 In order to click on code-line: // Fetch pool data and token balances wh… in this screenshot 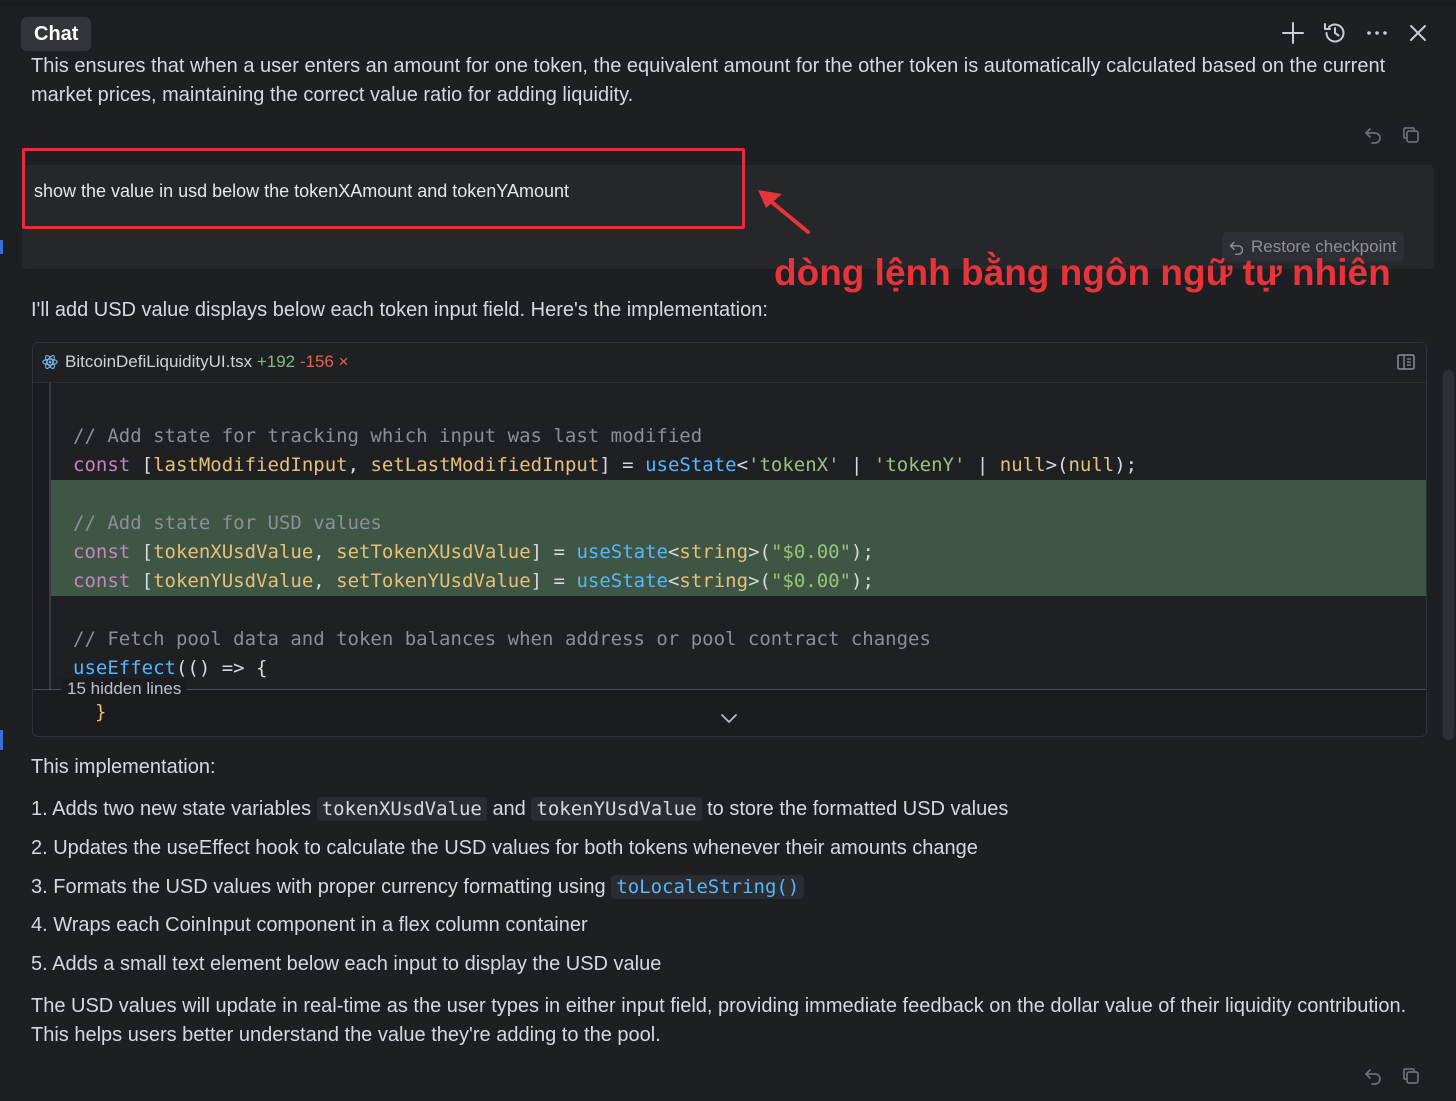, I will do `click(502, 639)`.